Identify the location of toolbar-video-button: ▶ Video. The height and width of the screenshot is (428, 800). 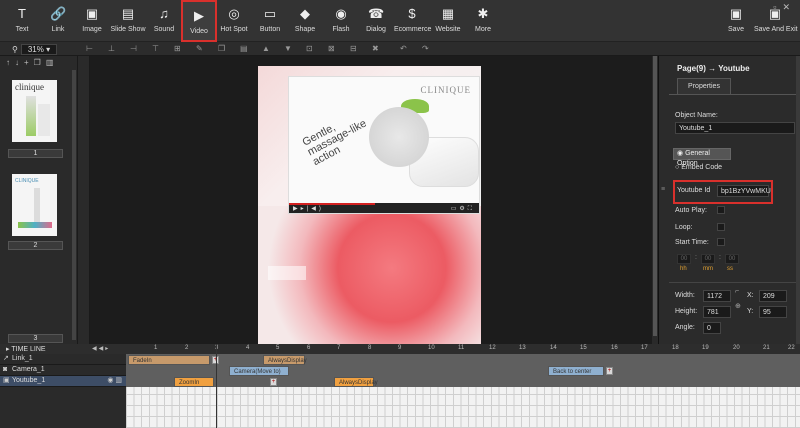
(199, 21).